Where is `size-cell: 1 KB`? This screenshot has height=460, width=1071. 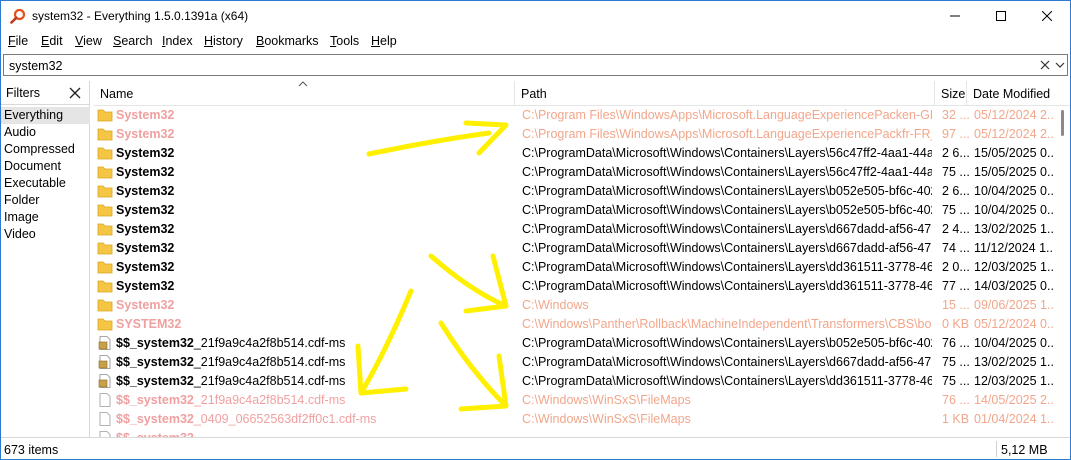
size-cell: 1 KB is located at coordinates (955, 419).